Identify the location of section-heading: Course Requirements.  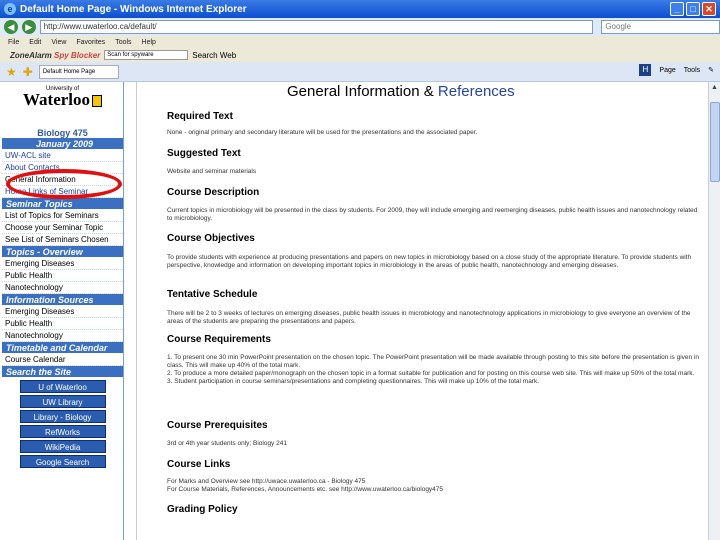
(219, 339).